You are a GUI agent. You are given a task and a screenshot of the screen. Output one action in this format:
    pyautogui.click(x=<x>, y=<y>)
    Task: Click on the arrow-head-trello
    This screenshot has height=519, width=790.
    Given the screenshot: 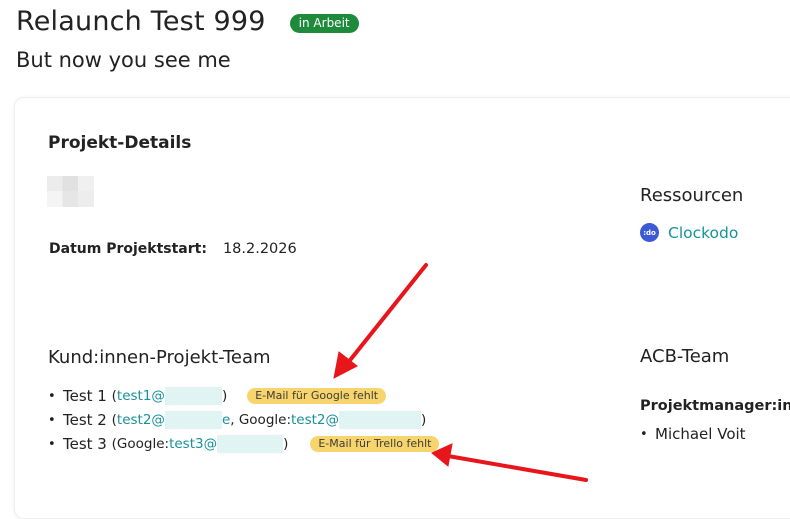 What is the action you would take?
    pyautogui.click(x=442, y=455)
    